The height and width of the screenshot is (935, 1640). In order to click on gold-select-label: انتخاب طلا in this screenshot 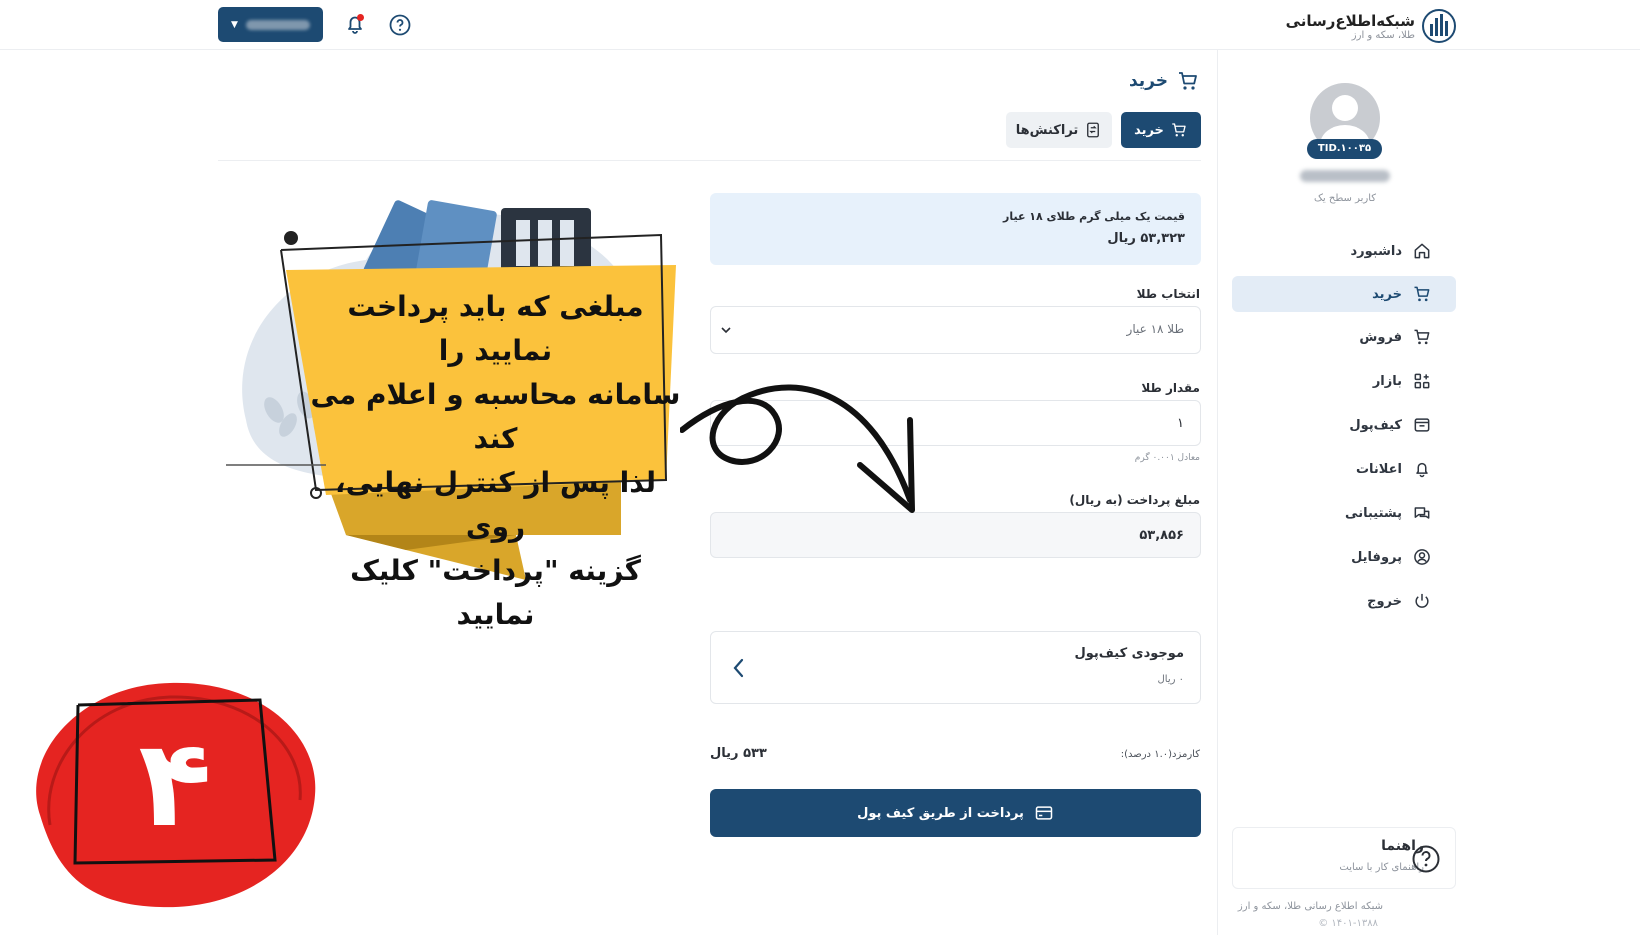, I will do `click(1168, 294)`.